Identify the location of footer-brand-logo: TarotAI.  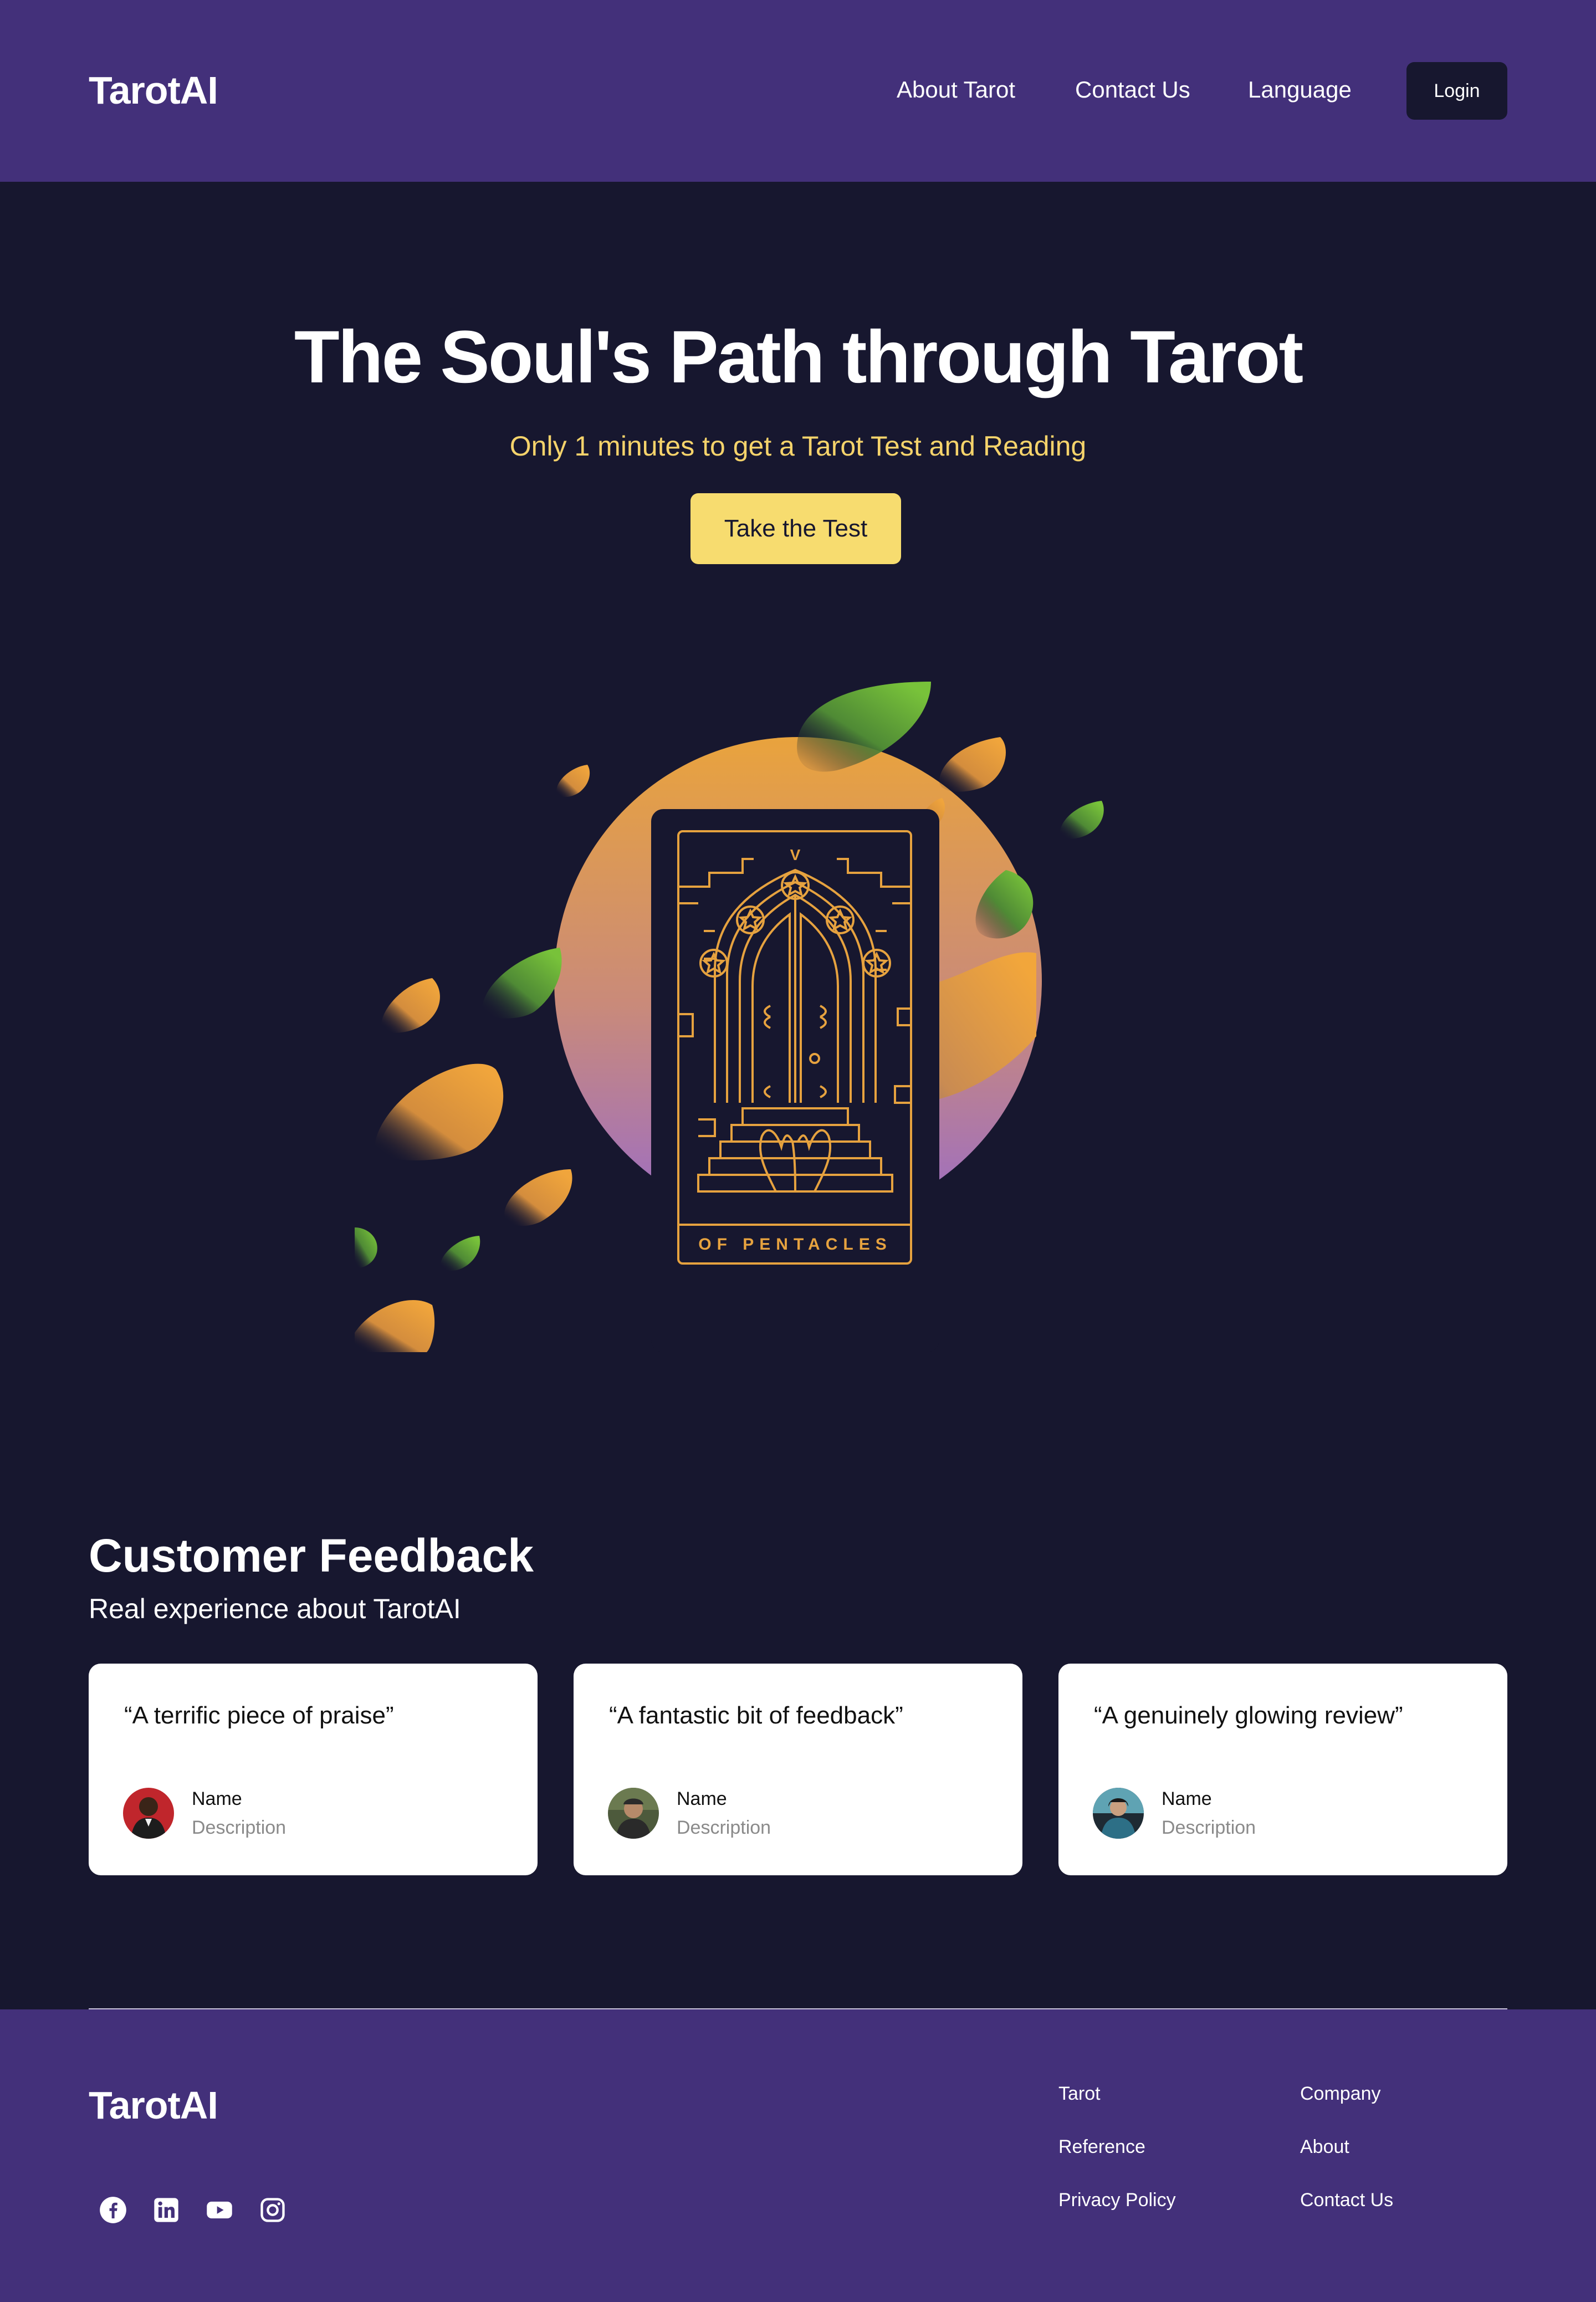
(153, 2105).